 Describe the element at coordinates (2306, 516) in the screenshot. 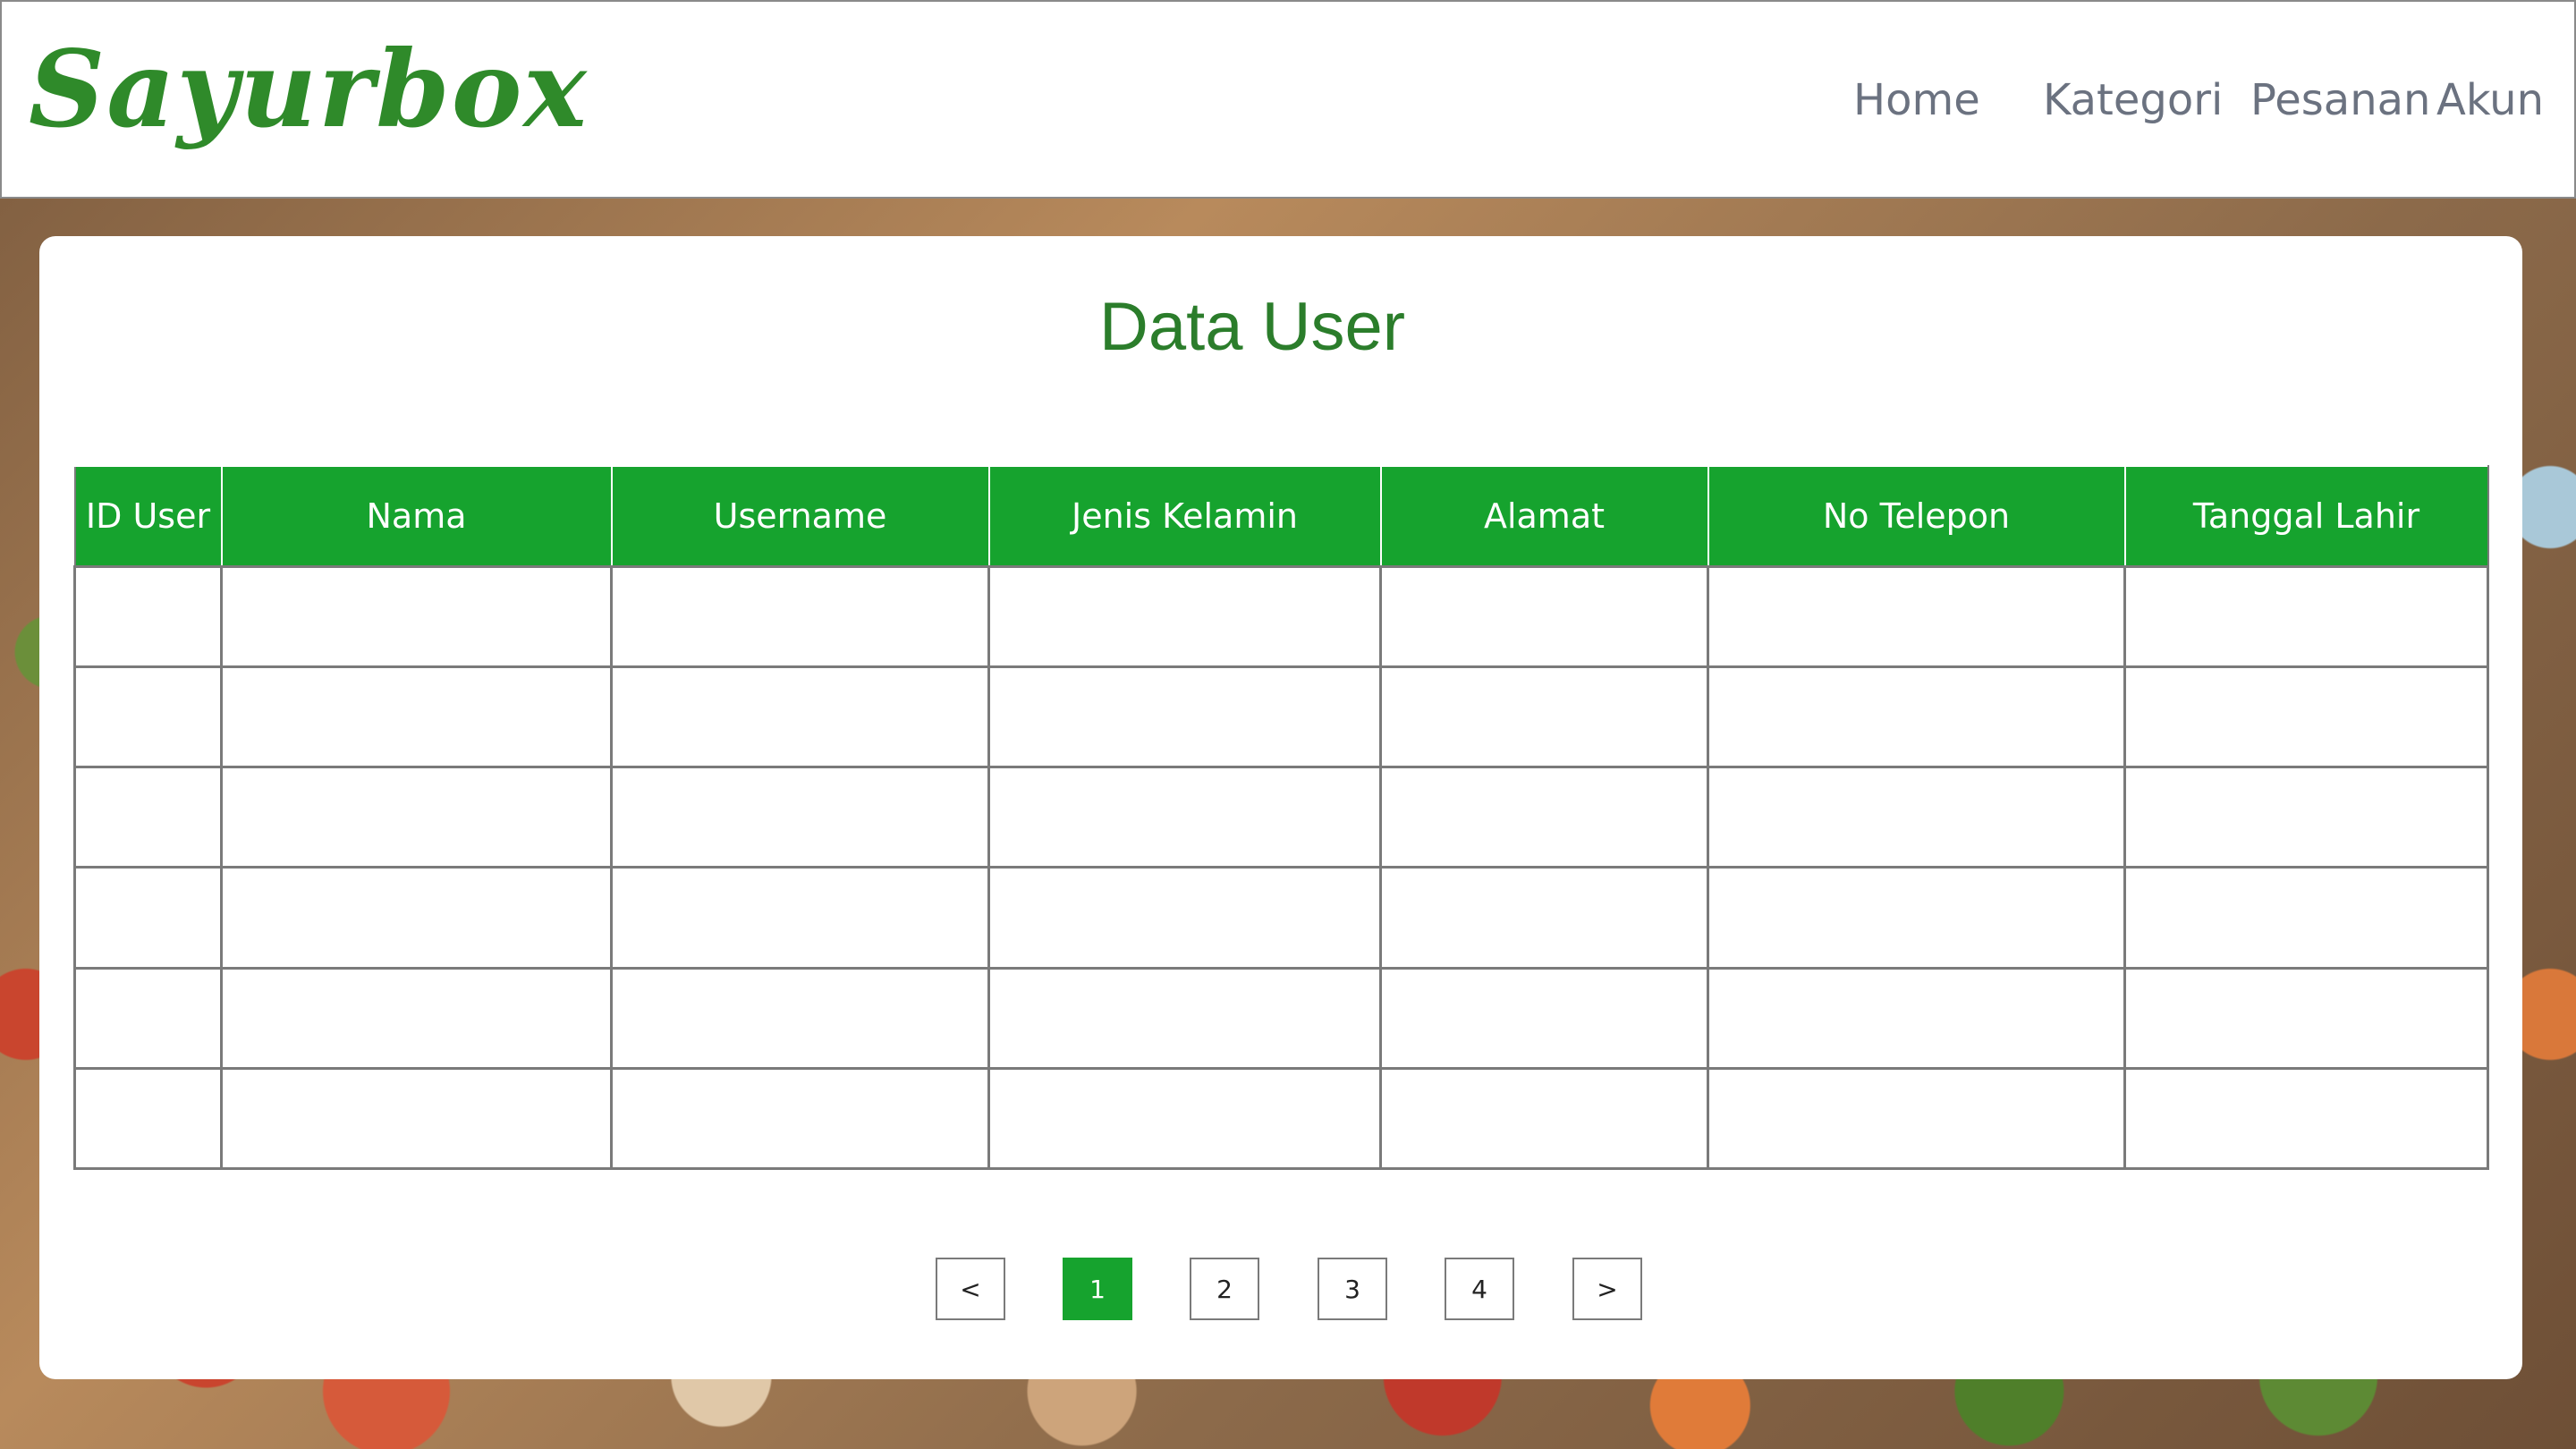

I see `column-header-tanggal-lahir: Tanggal Lahir` at that location.